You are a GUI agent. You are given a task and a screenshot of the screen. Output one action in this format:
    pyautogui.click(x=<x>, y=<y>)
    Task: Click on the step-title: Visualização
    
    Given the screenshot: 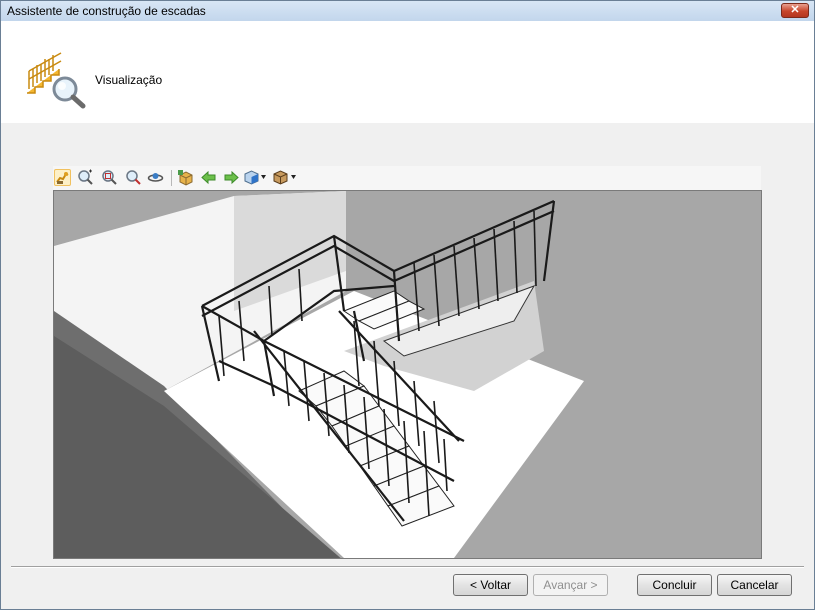 What is the action you would take?
    pyautogui.click(x=129, y=80)
    